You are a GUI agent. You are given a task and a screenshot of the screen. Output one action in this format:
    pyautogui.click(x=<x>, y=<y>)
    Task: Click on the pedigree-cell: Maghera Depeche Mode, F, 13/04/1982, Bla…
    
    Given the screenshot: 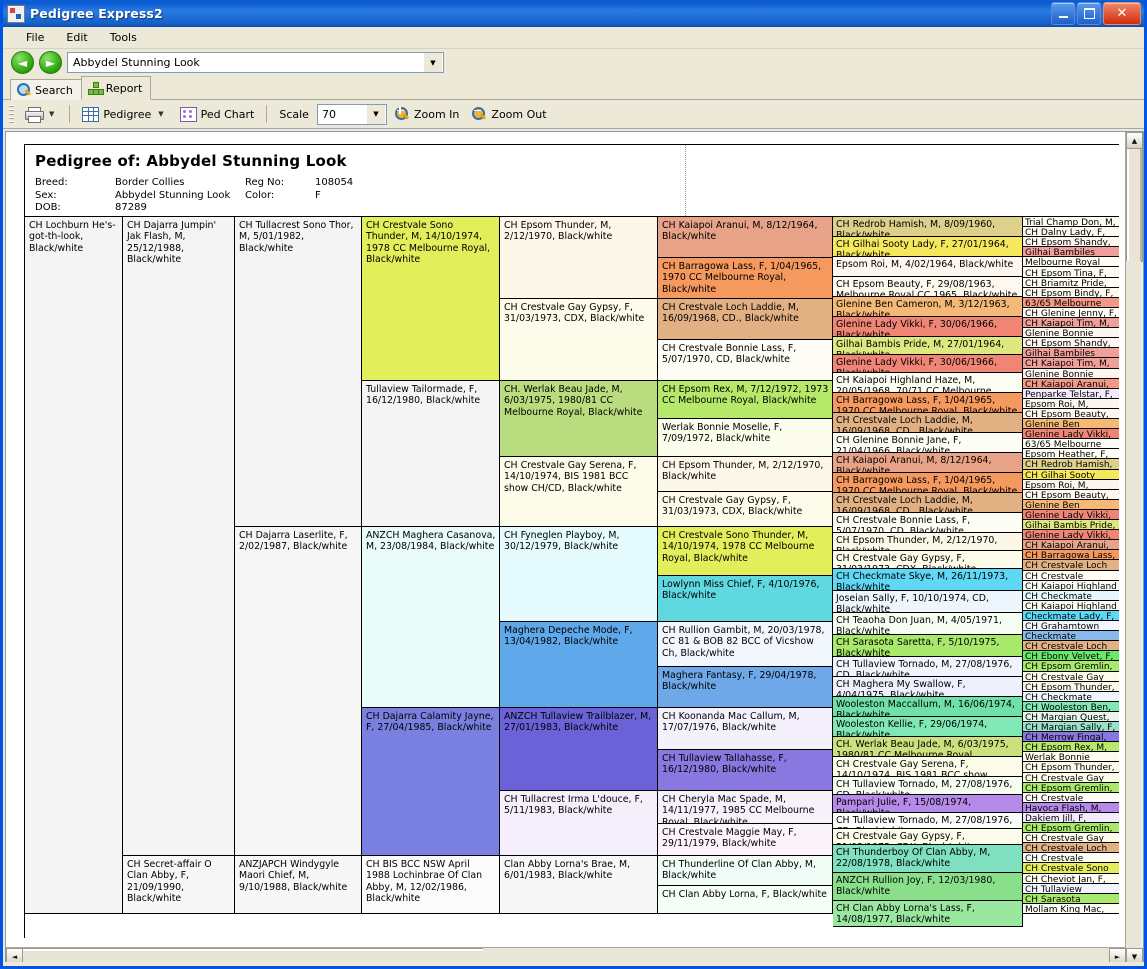 What is the action you would take?
    pyautogui.click(x=579, y=665)
    